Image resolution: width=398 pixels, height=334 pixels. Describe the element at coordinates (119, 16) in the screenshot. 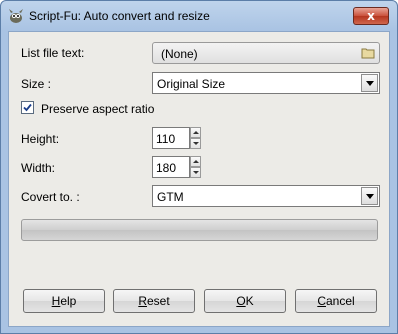

I see `window-title: Script-Fu: Auto convert and resize` at that location.